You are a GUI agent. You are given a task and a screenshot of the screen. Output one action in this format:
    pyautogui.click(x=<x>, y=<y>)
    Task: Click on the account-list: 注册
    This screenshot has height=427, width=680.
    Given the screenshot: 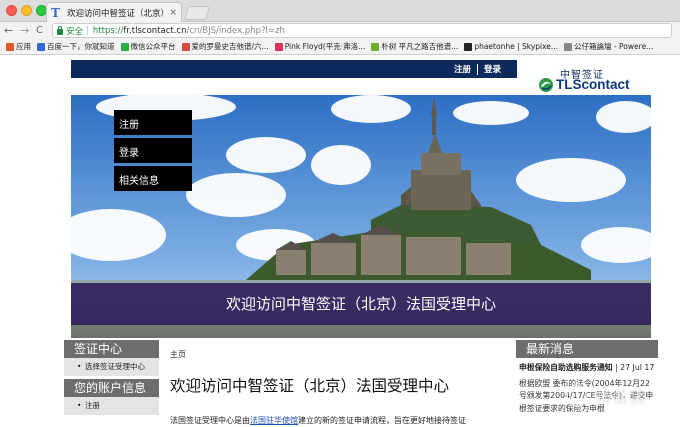 What is the action you would take?
    pyautogui.click(x=111, y=406)
    